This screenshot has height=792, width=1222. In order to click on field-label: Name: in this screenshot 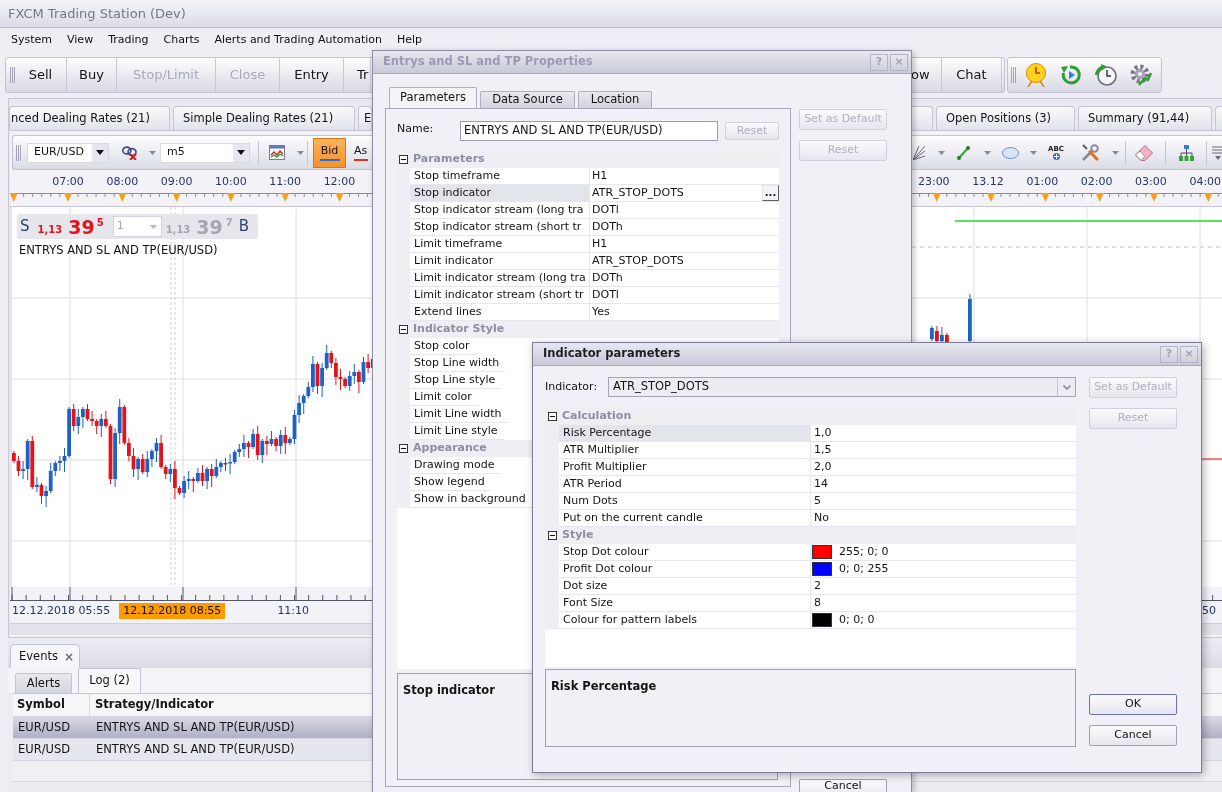, I will do `click(416, 129)`.